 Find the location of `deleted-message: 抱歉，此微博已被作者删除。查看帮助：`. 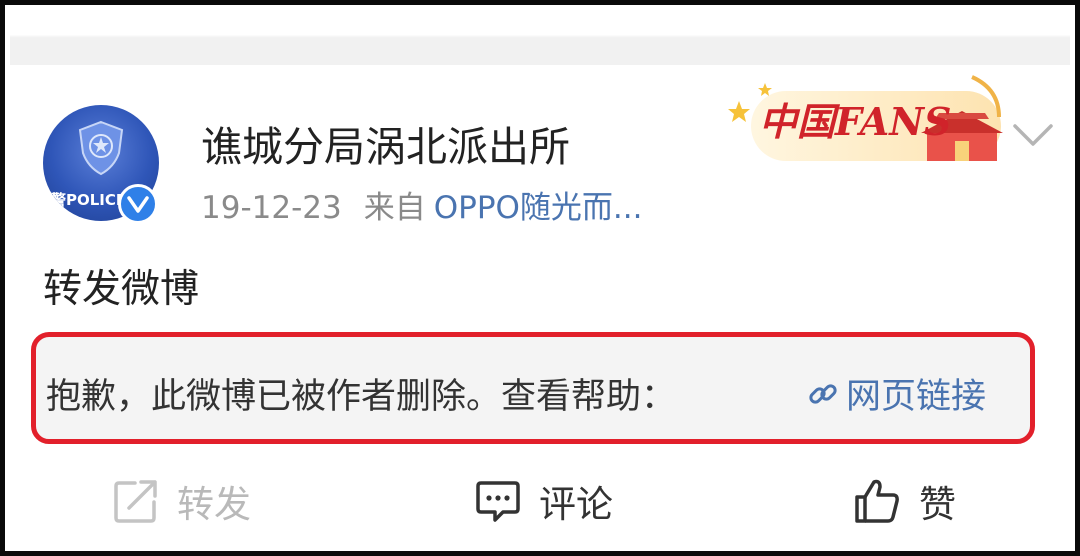

deleted-message: 抱歉，此微博已被作者删除。查看帮助： is located at coordinates (361, 397).